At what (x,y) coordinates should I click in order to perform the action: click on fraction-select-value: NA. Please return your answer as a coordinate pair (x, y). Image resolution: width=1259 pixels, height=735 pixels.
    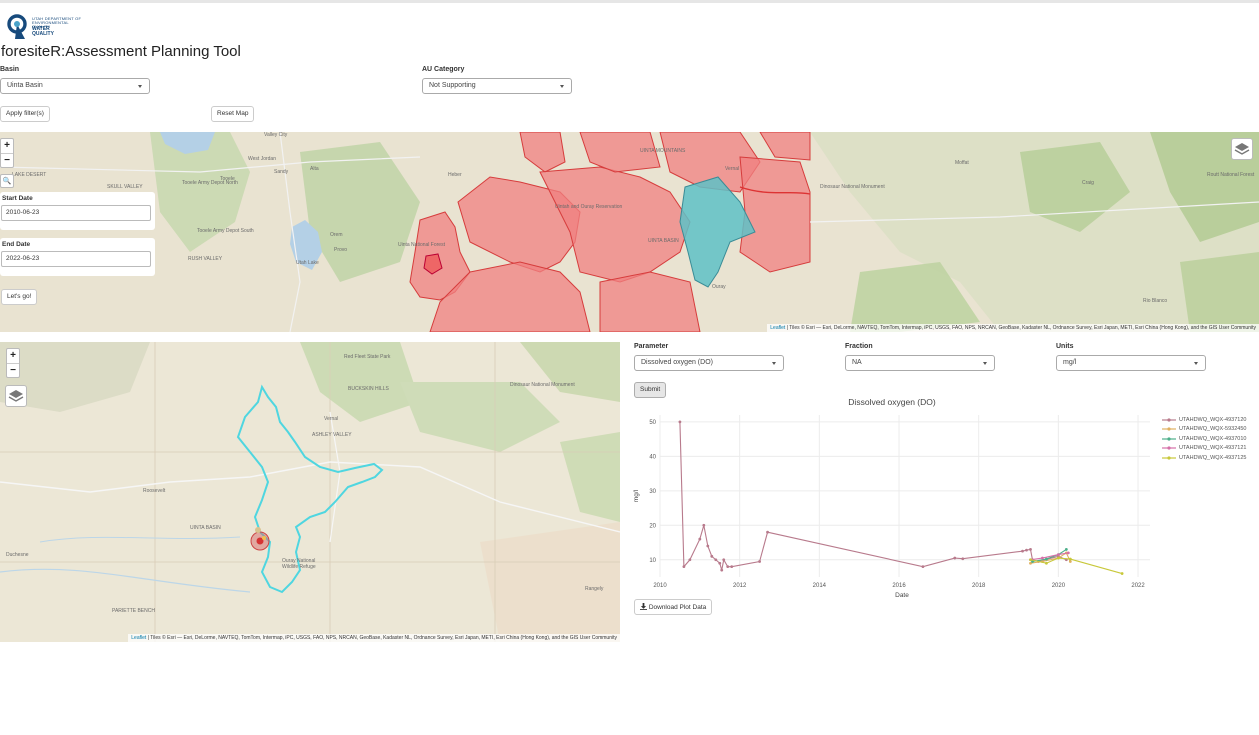
    Looking at the image, I should click on (857, 362).